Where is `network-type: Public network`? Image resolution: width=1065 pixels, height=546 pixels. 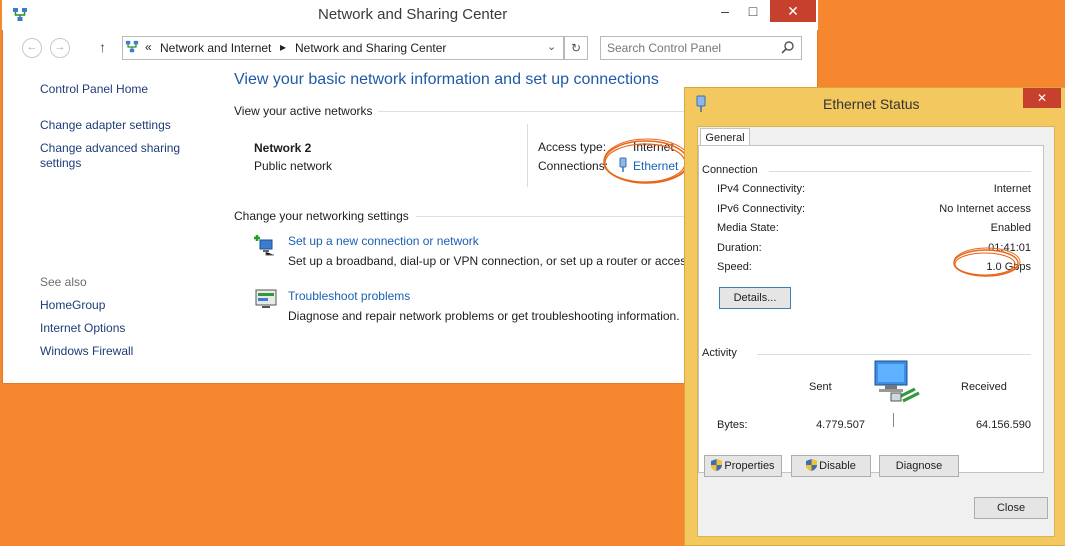 network-type: Public network is located at coordinates (293, 166).